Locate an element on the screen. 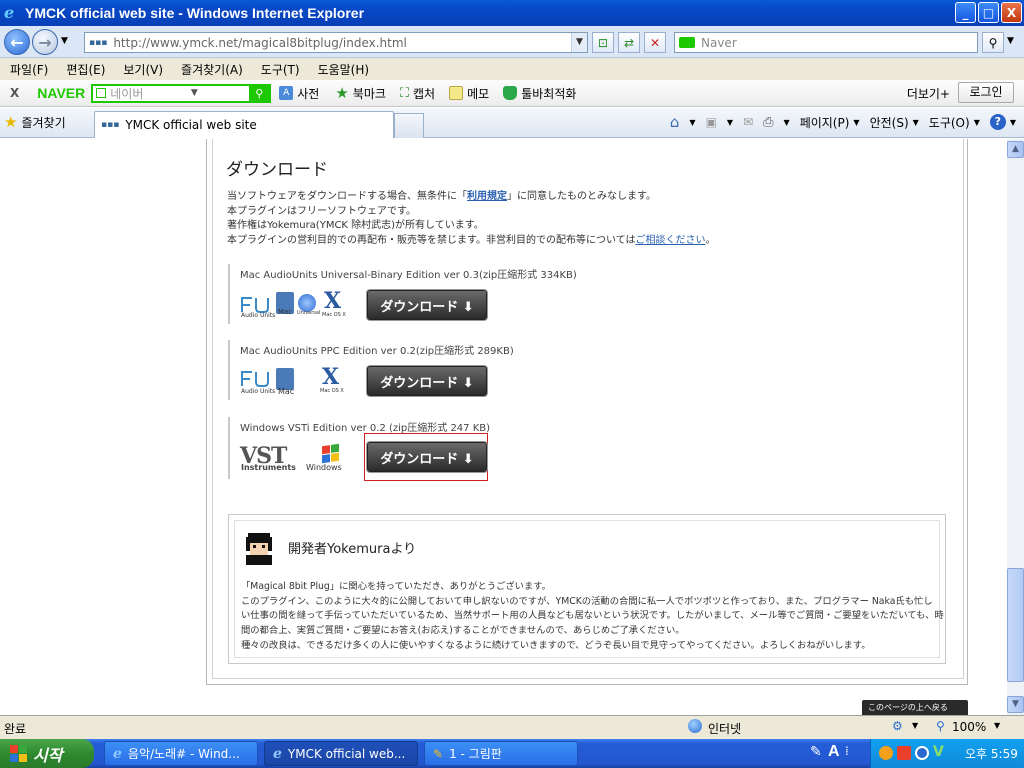 Image resolution: width=1024 pixels, height=768 pixels. download-heading: ダウンロード is located at coordinates (277, 170).